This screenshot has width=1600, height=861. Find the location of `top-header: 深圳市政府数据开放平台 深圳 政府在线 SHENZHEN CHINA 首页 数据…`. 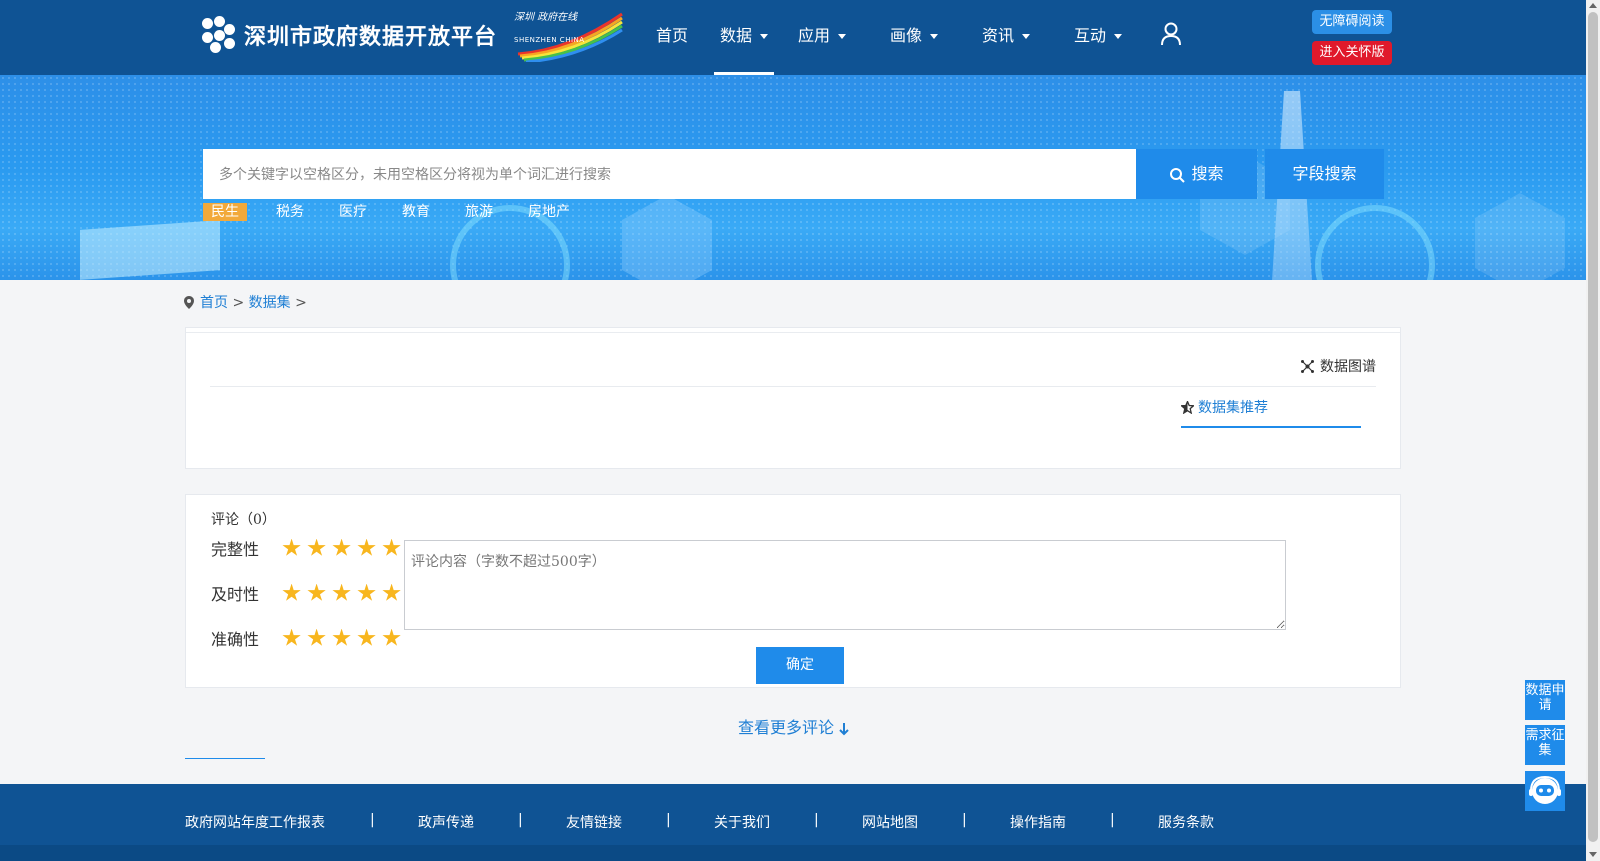

top-header: 深圳市政府数据开放平台 深圳 政府在线 SHENZHEN CHINA 首页 数据… is located at coordinates (793, 37).